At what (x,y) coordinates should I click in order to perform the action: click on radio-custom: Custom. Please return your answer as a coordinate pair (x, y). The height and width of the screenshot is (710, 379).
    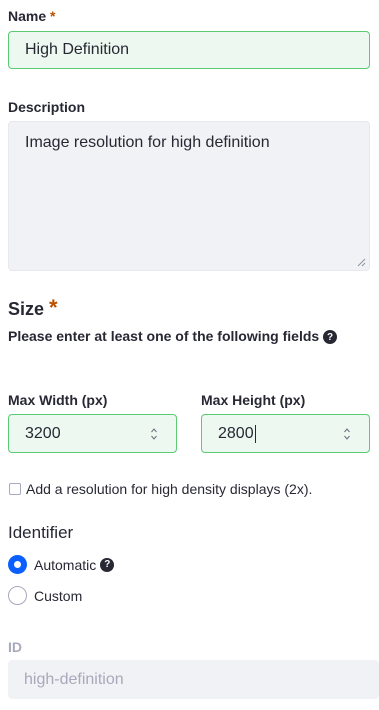
    Looking at the image, I should click on (45, 595).